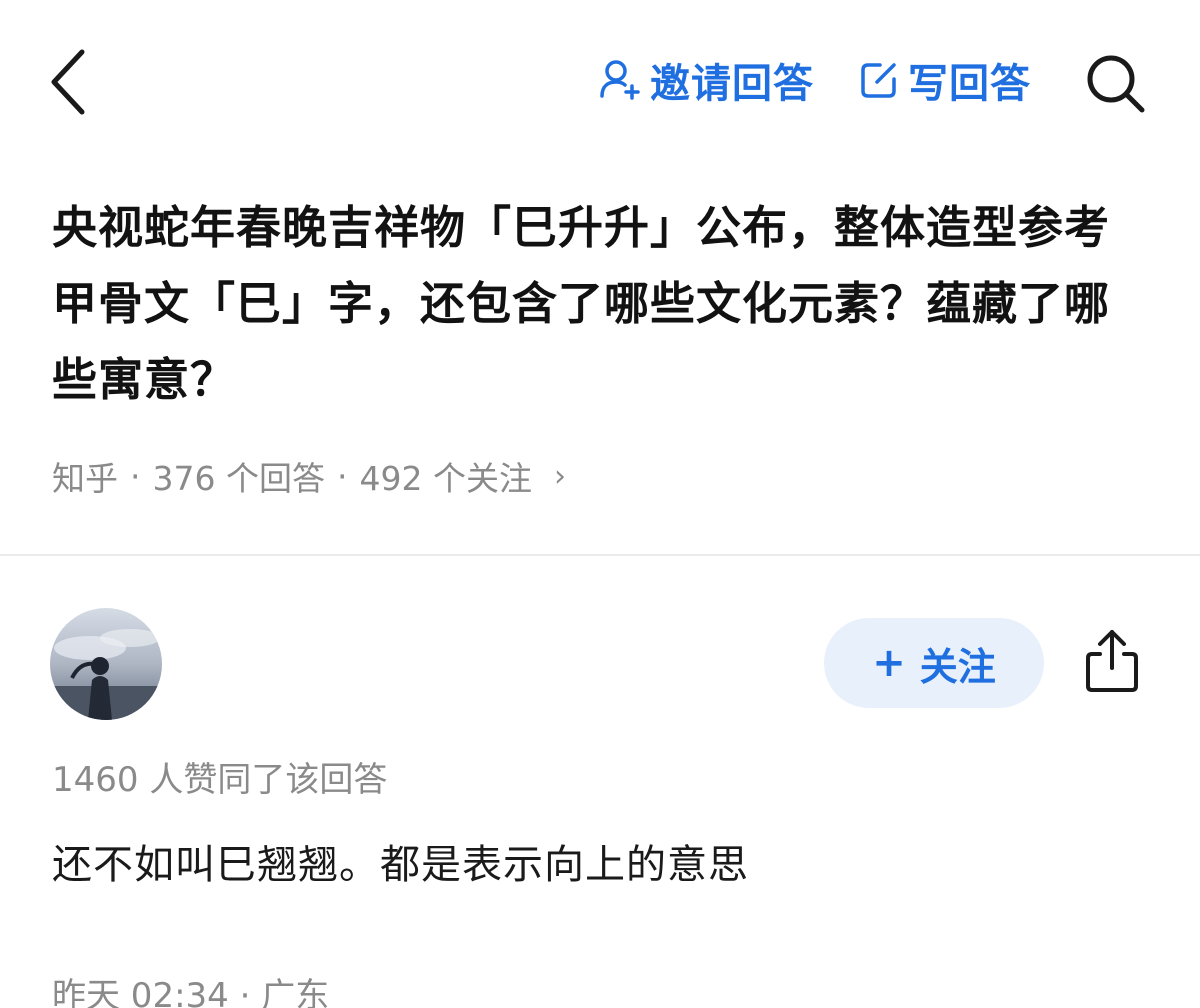  I want to click on search-button, so click(1115, 83).